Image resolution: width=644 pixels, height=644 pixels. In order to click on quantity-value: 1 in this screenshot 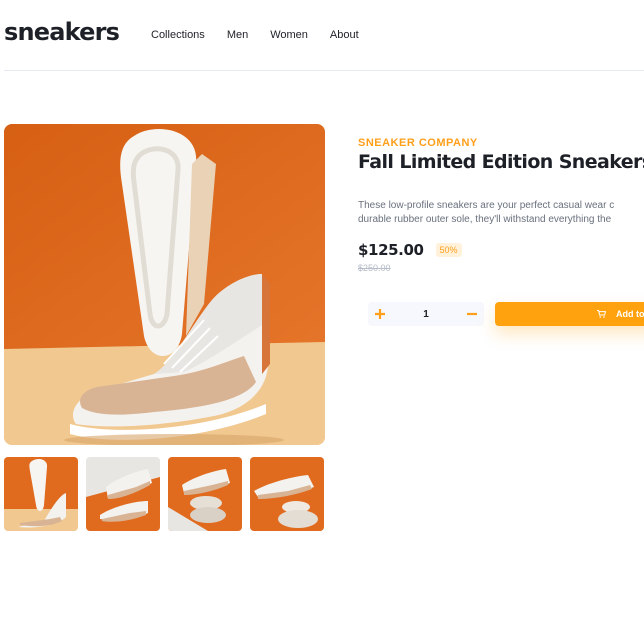, I will do `click(426, 314)`.